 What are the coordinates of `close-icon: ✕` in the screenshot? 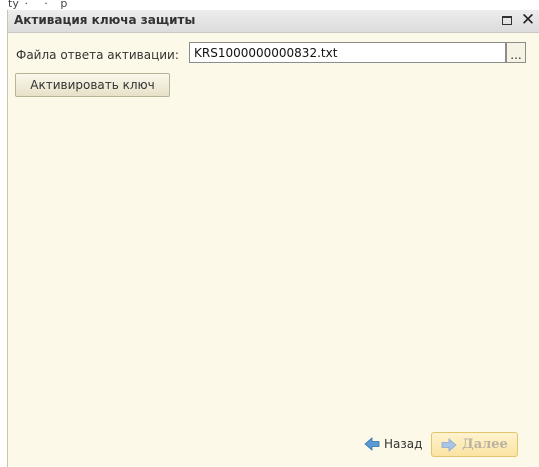 It's located at (528, 20).